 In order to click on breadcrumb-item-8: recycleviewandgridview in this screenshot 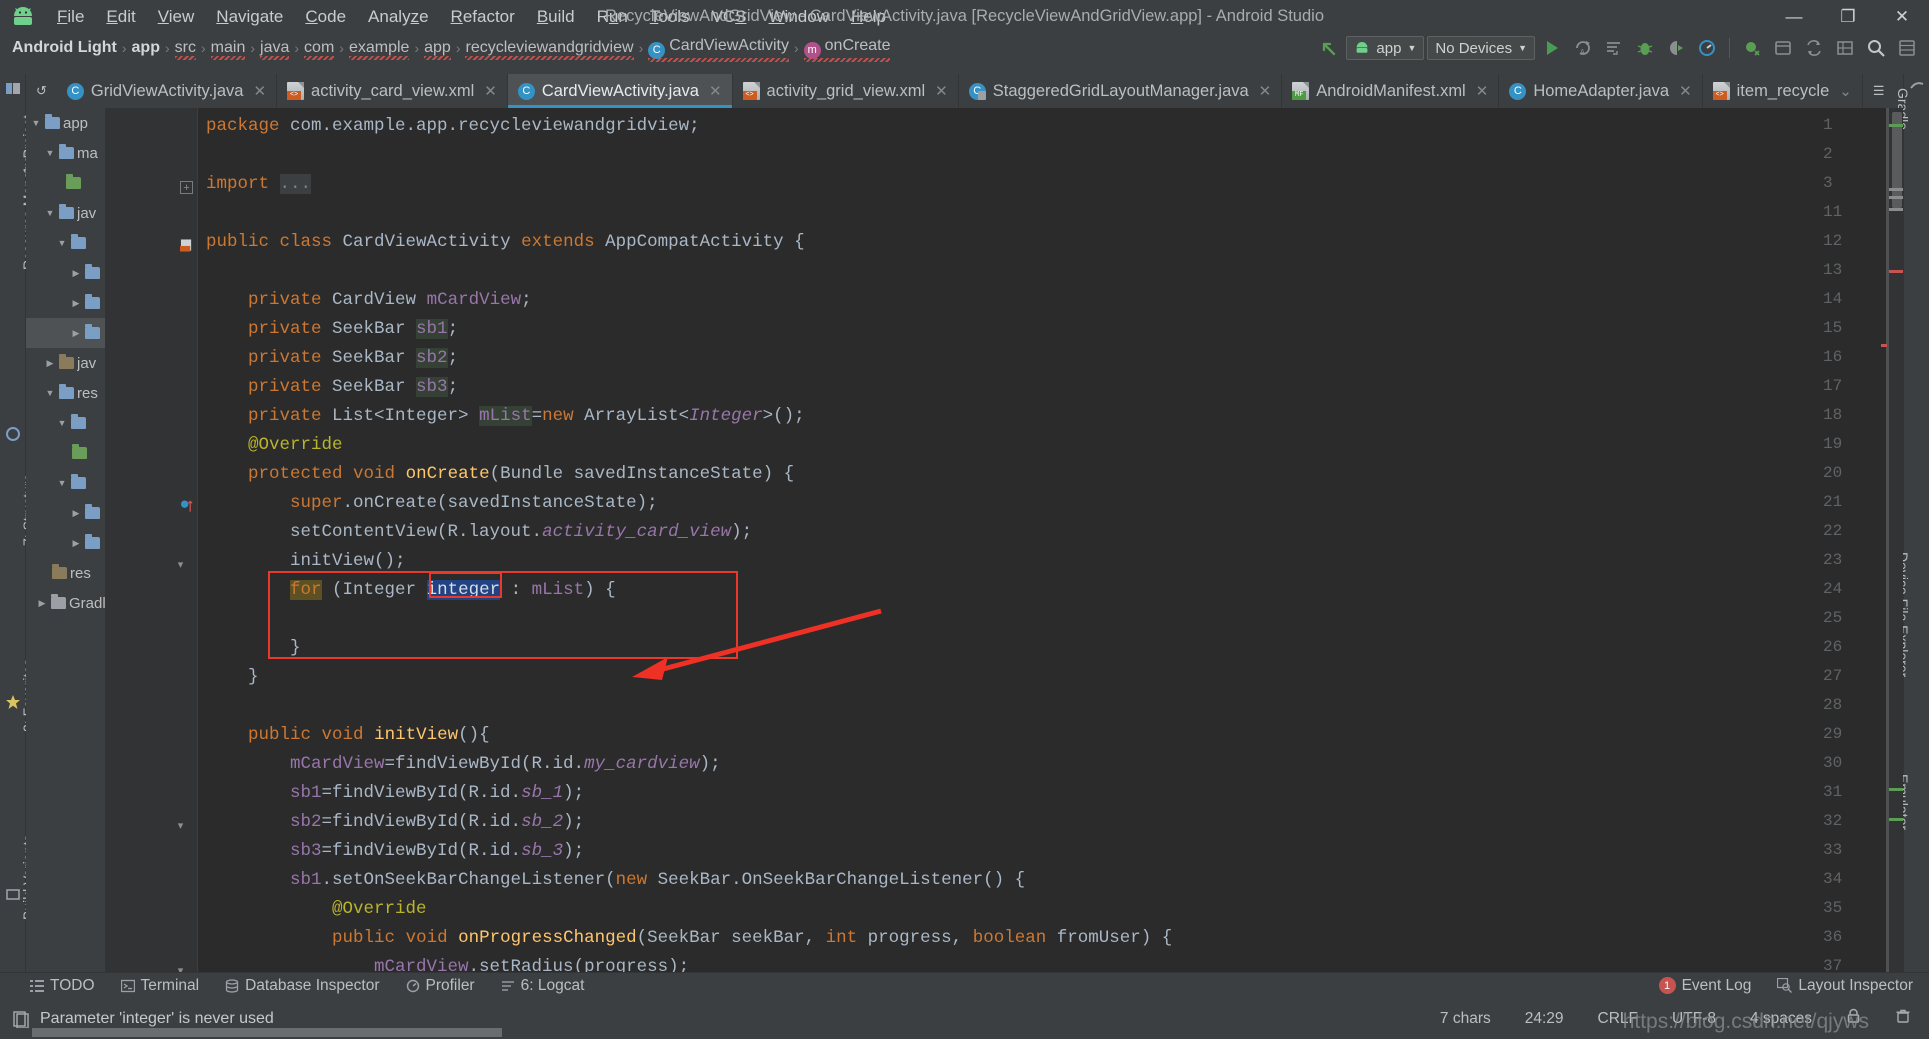, I will do `click(549, 49)`.